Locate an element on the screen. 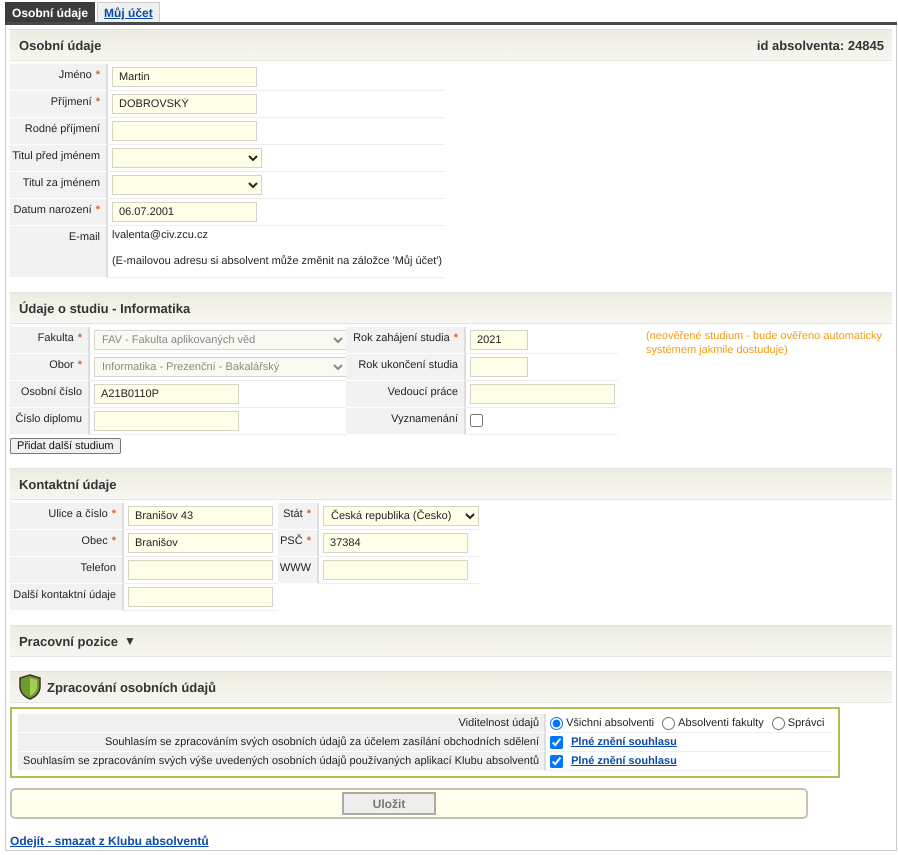  field-label: WWW is located at coordinates (295, 568).